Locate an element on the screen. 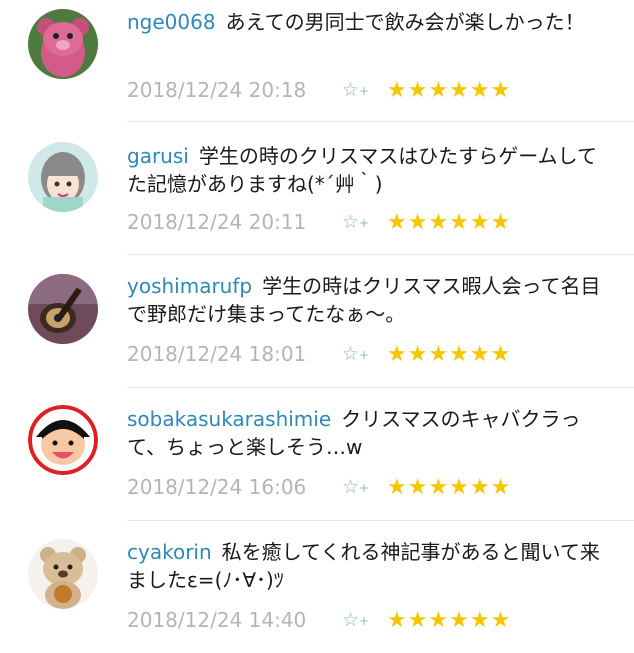  comment-text: nge0068 あえての男同士で飲み会が楽しかった！ is located at coordinates (367, 22).